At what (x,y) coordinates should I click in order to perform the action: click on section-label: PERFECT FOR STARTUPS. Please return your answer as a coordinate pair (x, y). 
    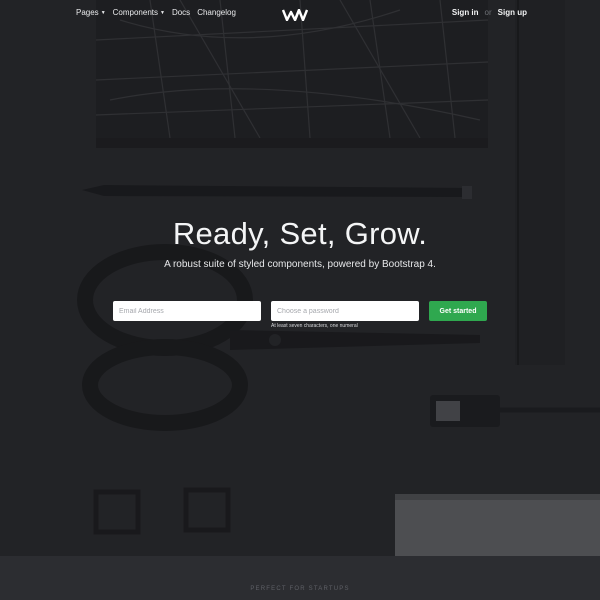
    Looking at the image, I should click on (300, 589).